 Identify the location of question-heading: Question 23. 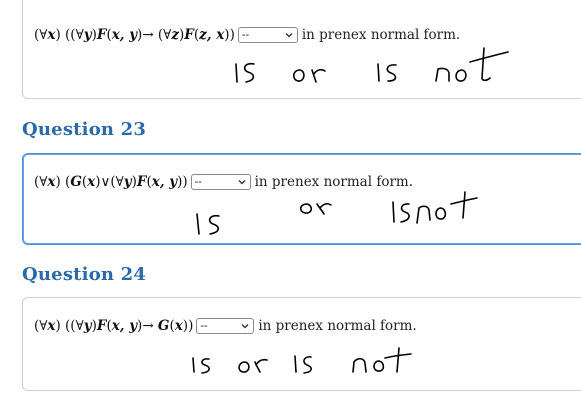
(84, 129).